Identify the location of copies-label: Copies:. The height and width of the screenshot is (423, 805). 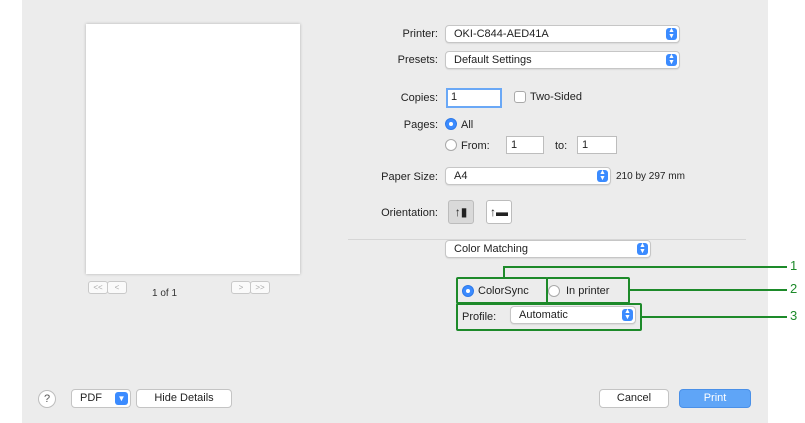
(419, 98).